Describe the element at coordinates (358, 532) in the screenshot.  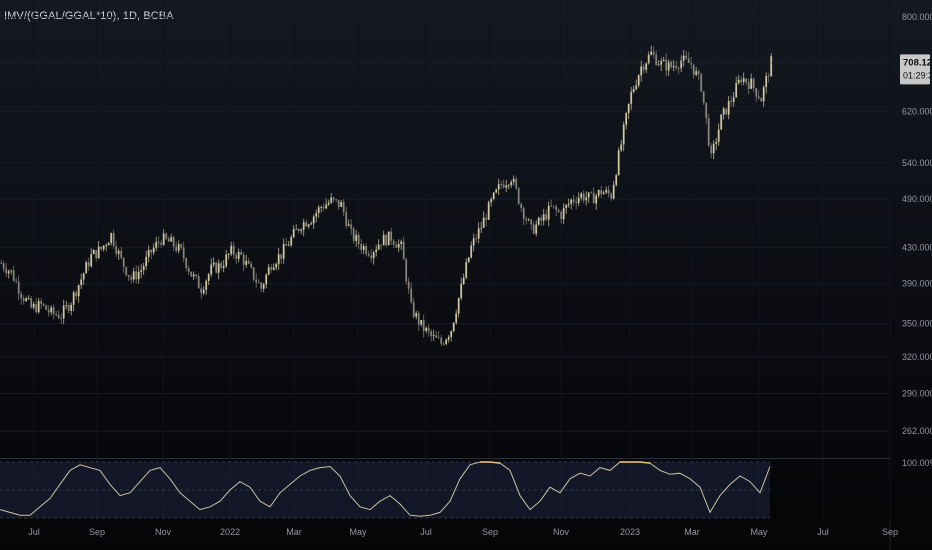
I see `time-tick-label: May` at that location.